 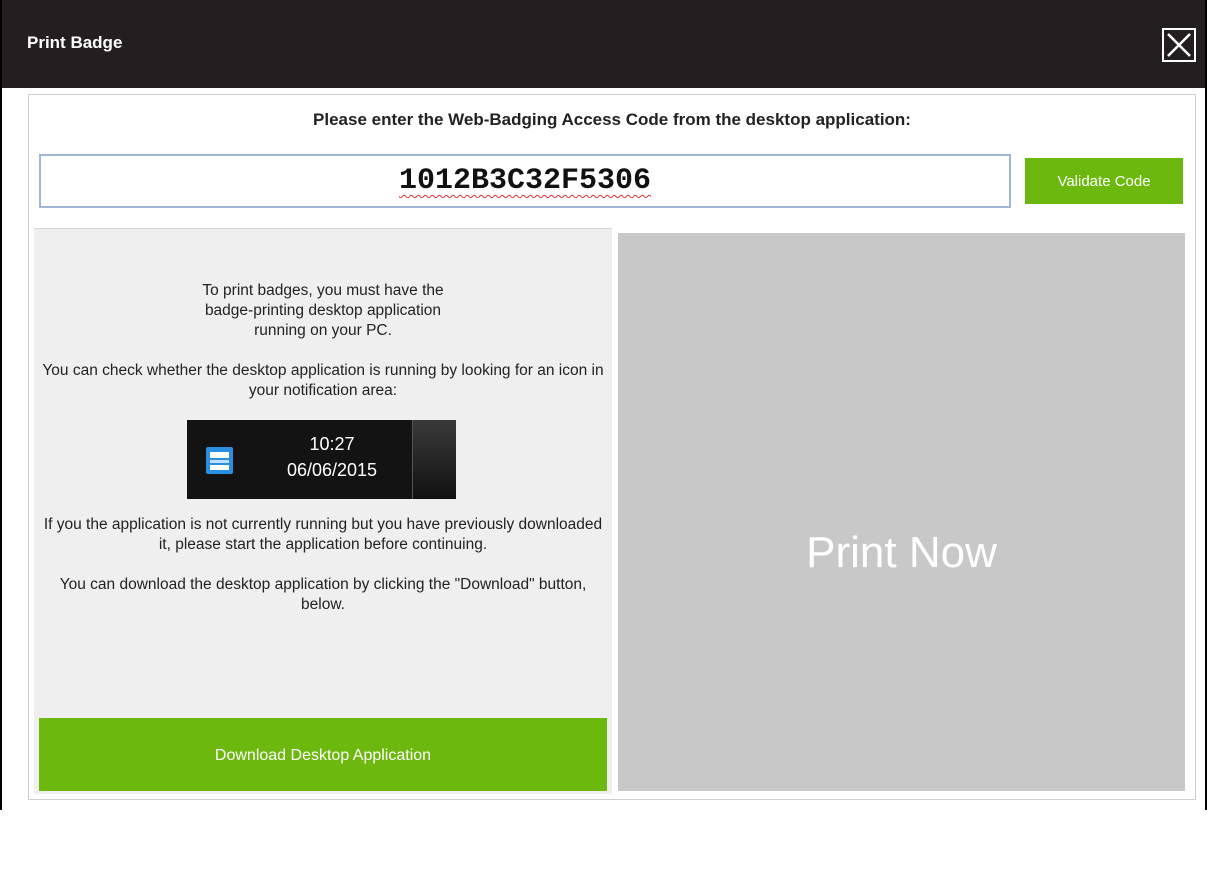 What do you see at coordinates (332, 444) in the screenshot?
I see `tray-time: 10:27` at bounding box center [332, 444].